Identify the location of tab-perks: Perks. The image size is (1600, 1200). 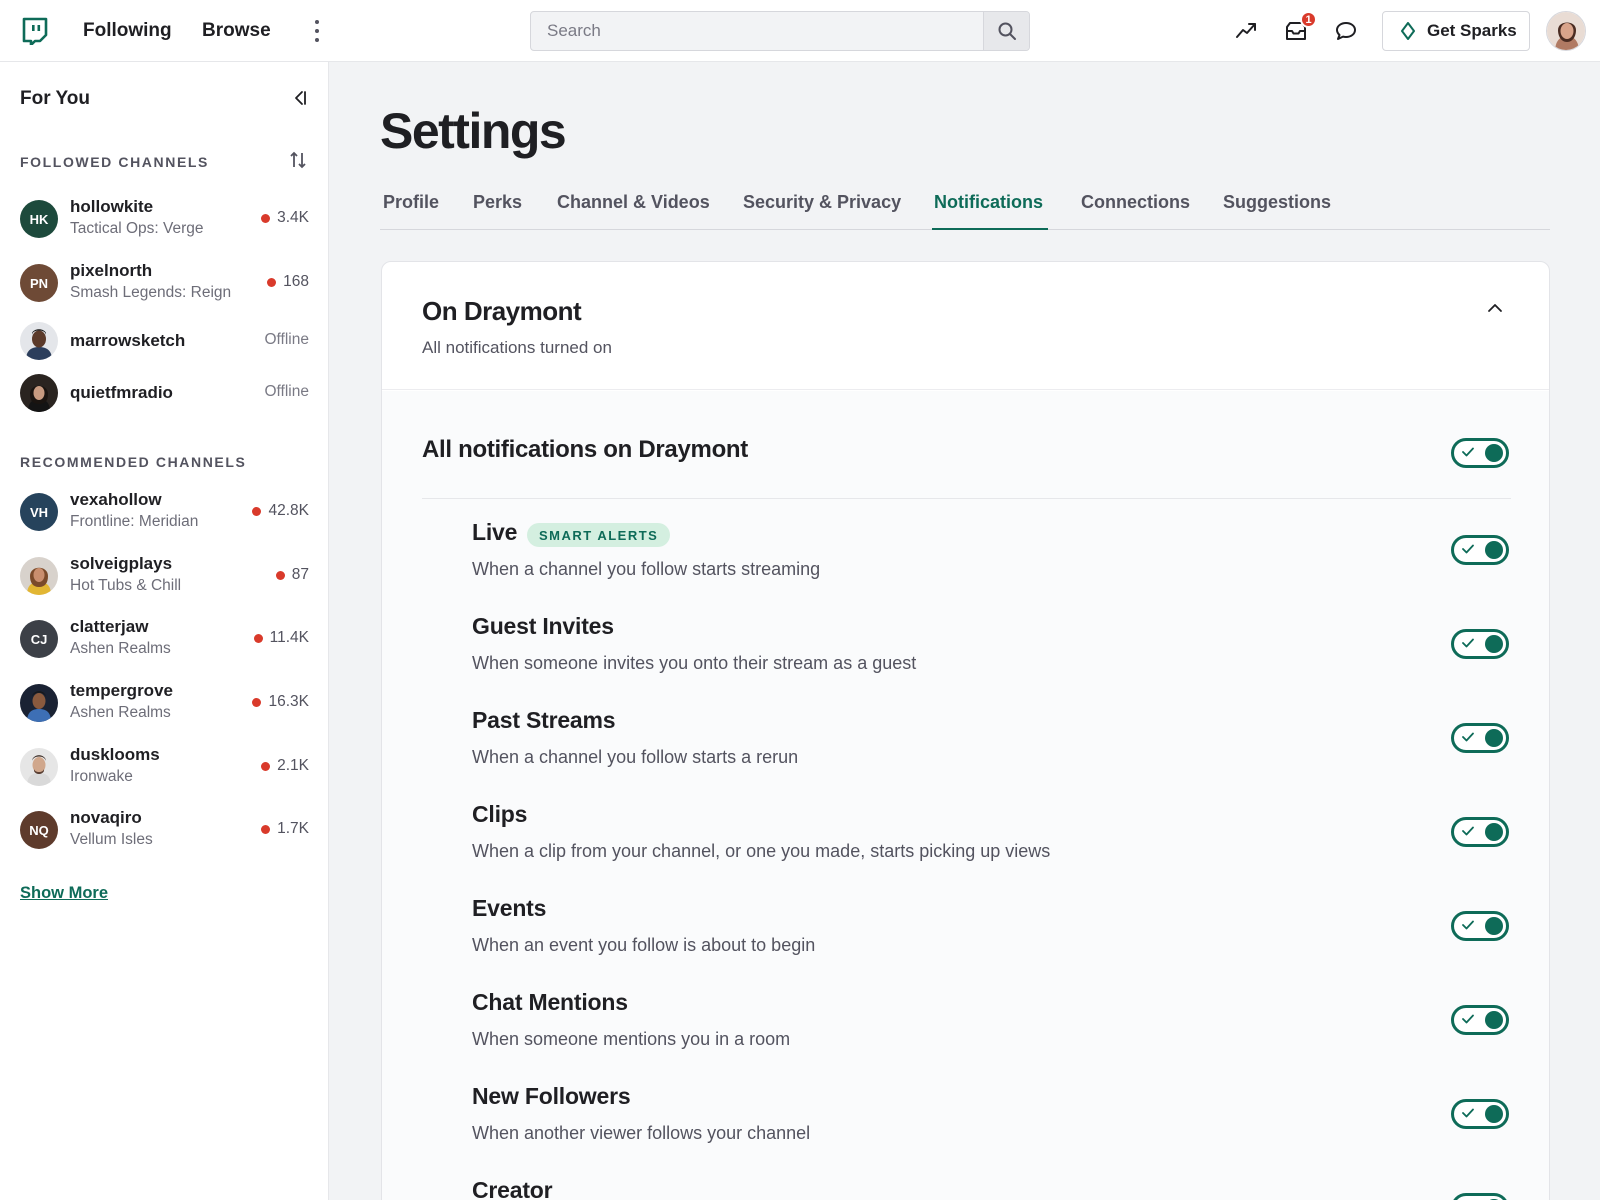
(497, 202).